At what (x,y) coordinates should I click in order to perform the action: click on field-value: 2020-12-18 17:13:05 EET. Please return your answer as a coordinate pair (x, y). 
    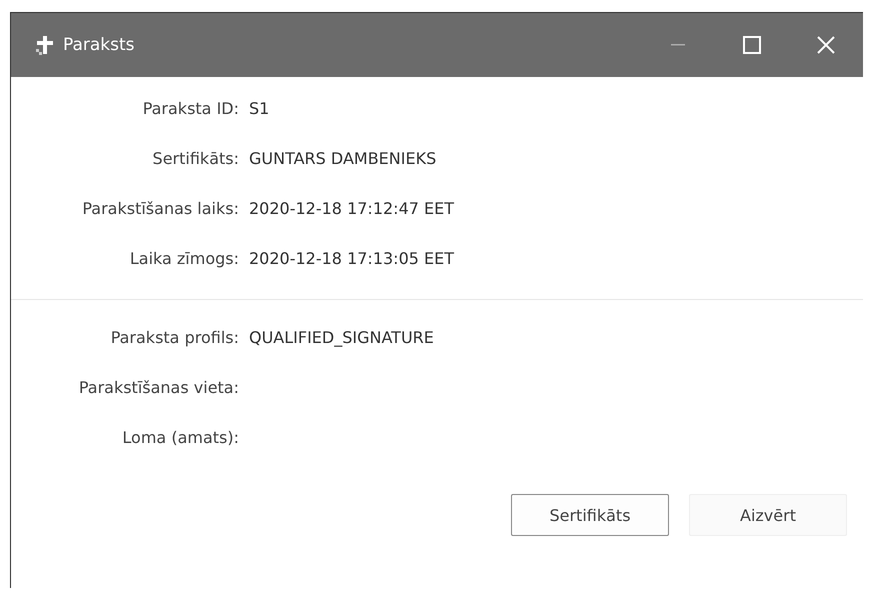
    Looking at the image, I should click on (352, 258).